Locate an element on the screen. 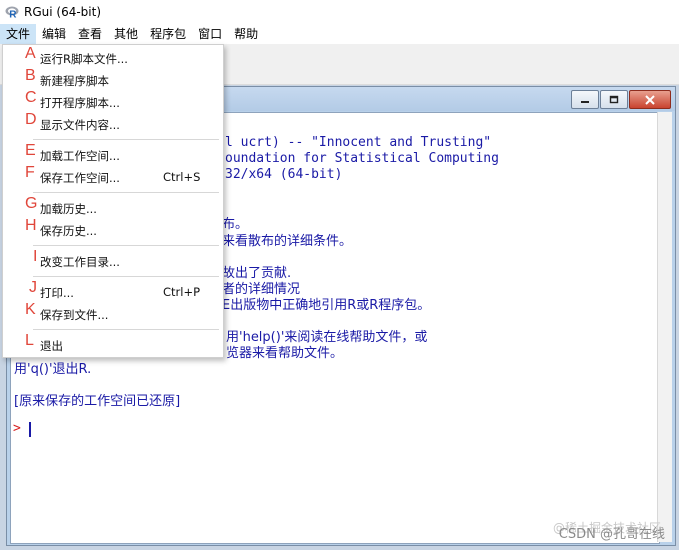 The image size is (679, 550). console-line: l ucrt) -- "Innocent and Trusting" is located at coordinates (358, 142).